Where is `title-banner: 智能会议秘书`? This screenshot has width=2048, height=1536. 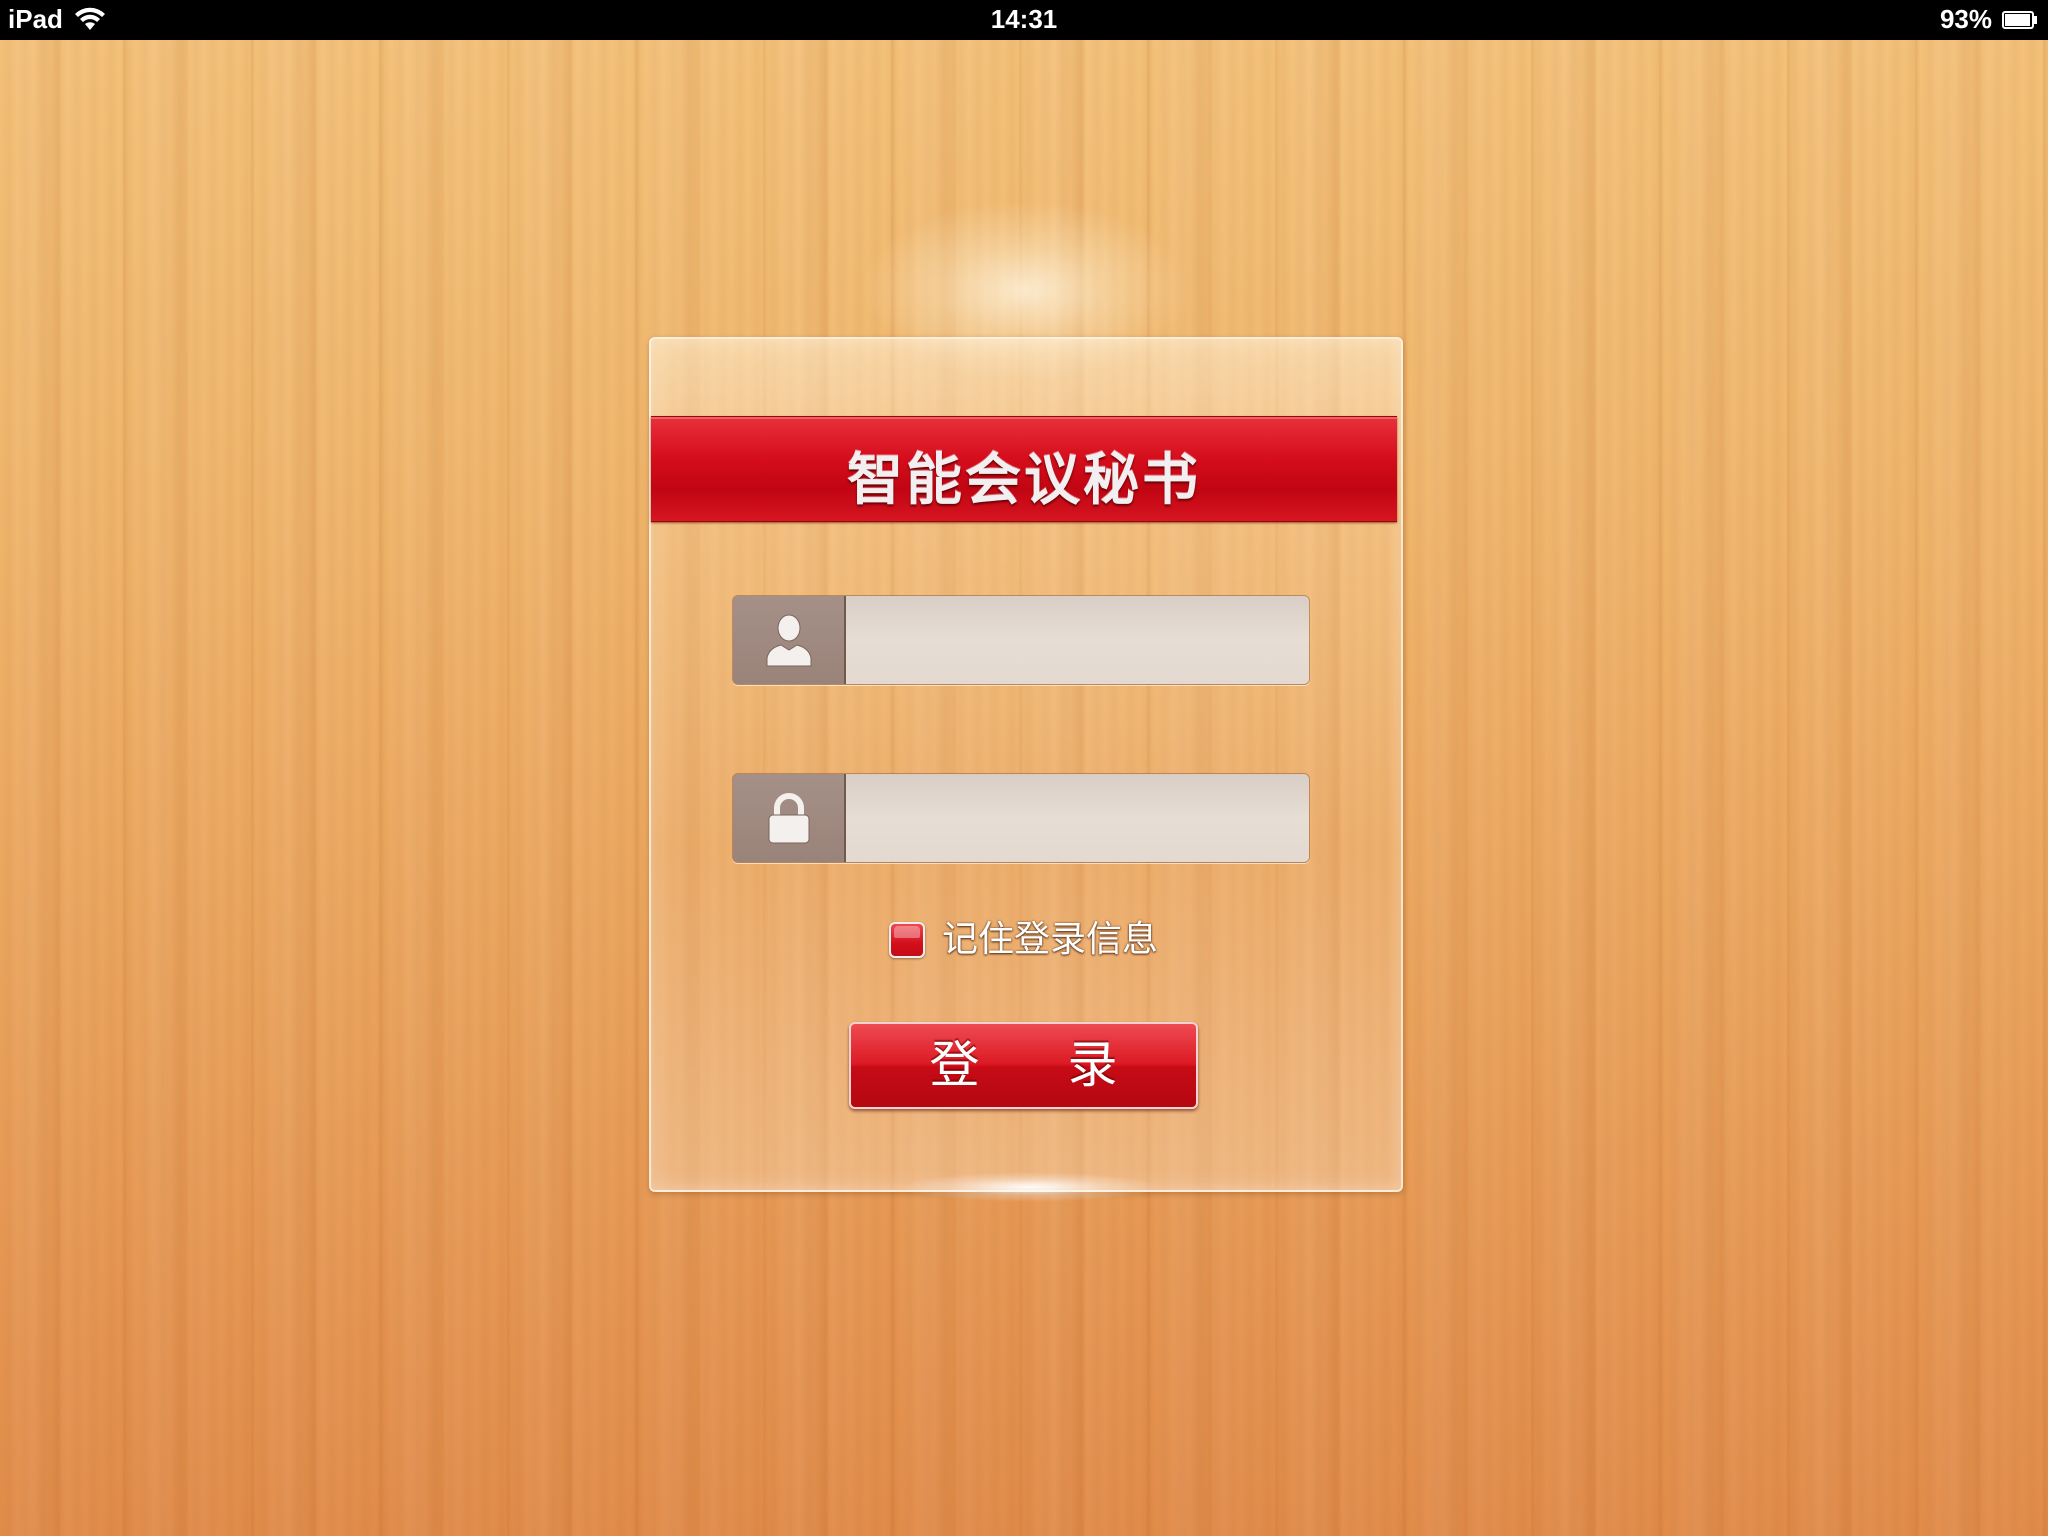 title-banner: 智能会议秘书 is located at coordinates (1024, 469).